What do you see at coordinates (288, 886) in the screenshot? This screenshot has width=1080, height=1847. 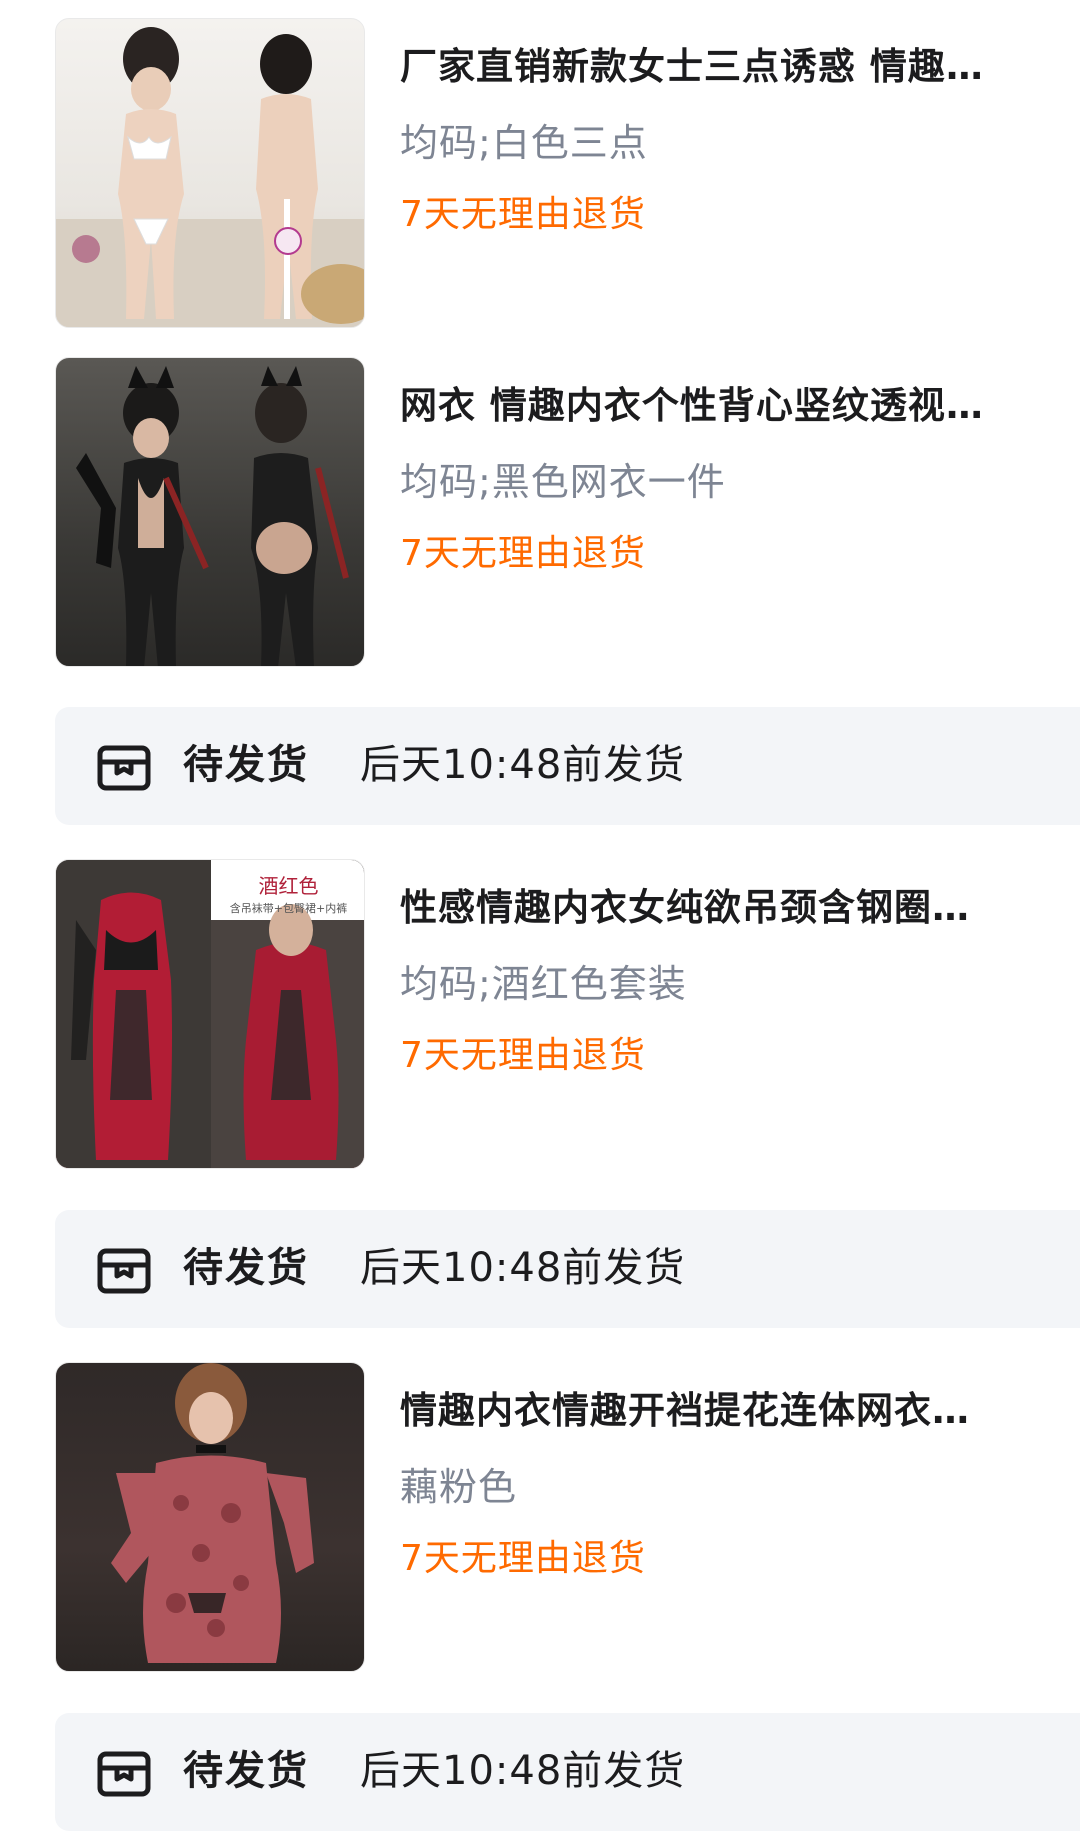 I see `image-label: 酒红色` at bounding box center [288, 886].